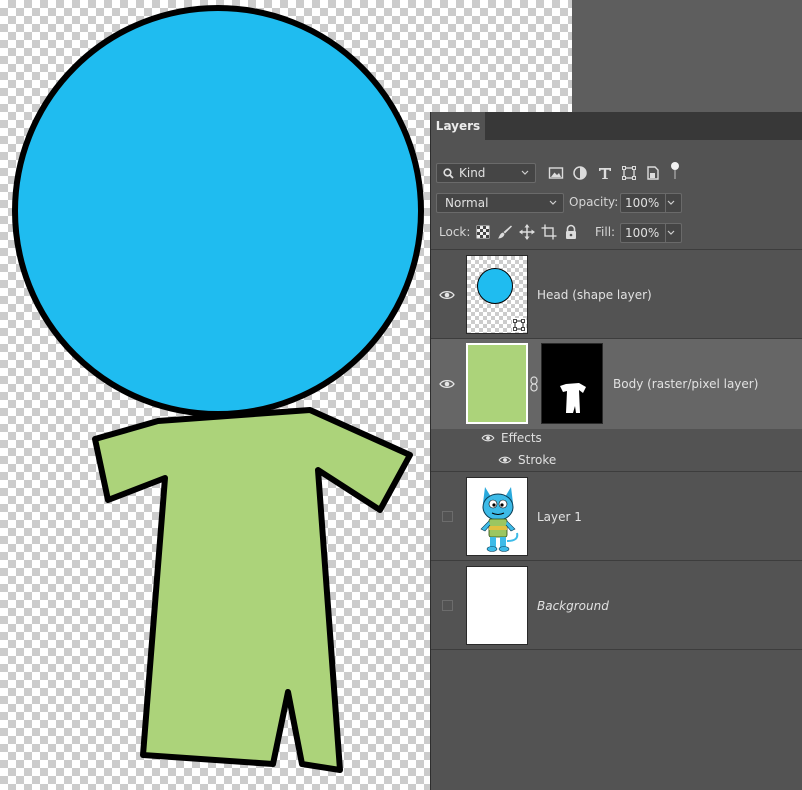  I want to click on layer-row-head: Head (shape layer), so click(616, 294).